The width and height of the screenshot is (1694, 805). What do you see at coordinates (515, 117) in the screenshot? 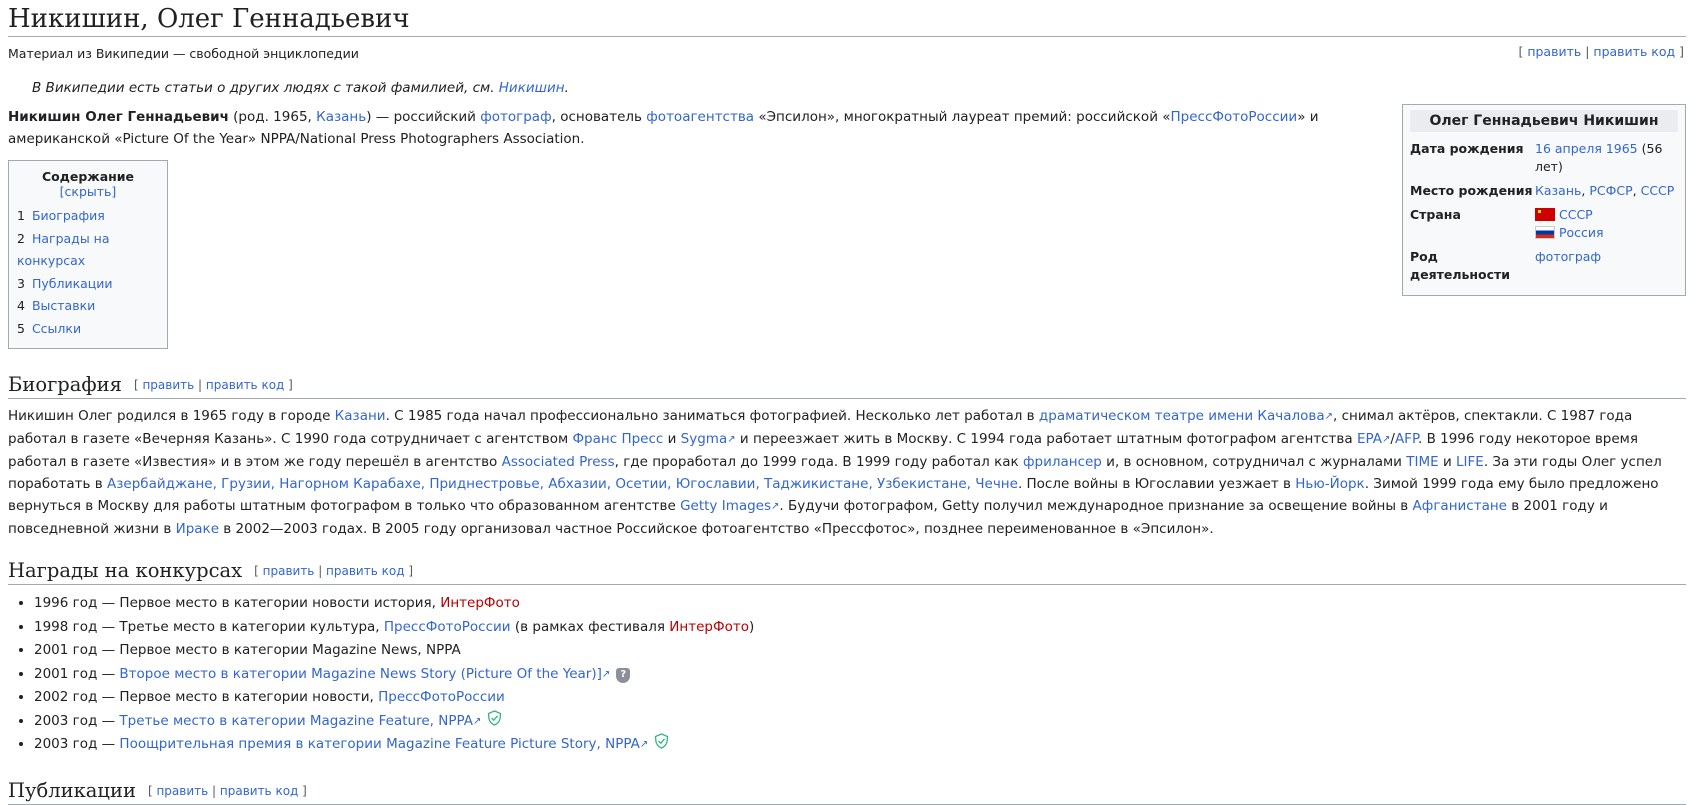
I see `photographer-link: фотограф` at bounding box center [515, 117].